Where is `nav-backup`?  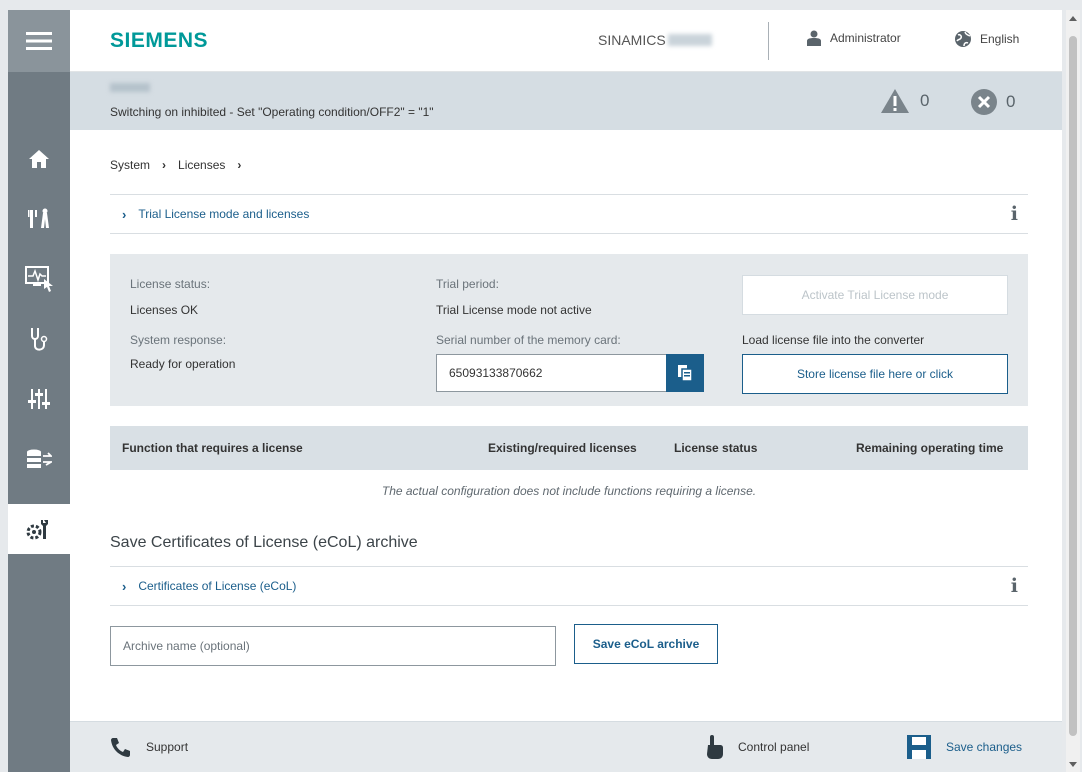 nav-backup is located at coordinates (39, 459).